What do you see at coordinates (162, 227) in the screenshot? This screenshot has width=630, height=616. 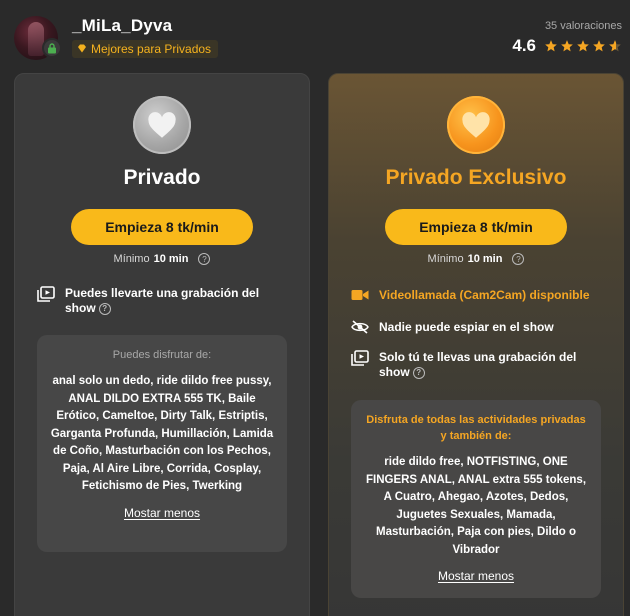 I see `start-private-button: Empieza 8 tk/min` at bounding box center [162, 227].